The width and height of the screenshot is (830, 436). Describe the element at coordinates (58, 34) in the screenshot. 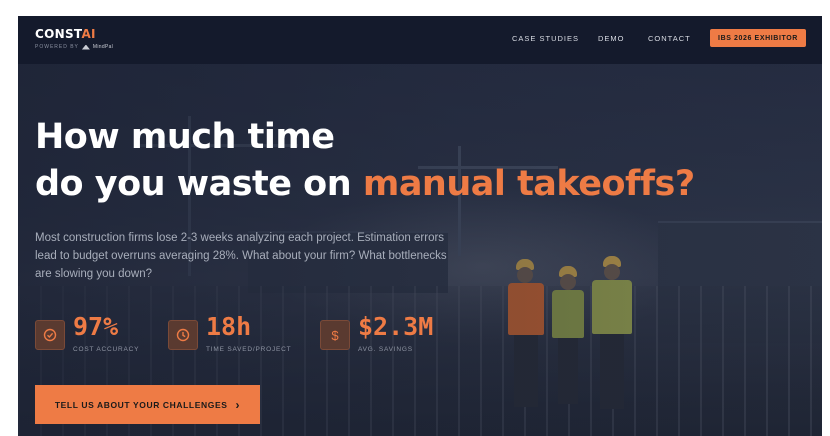

I see `brand-name: CONST` at that location.